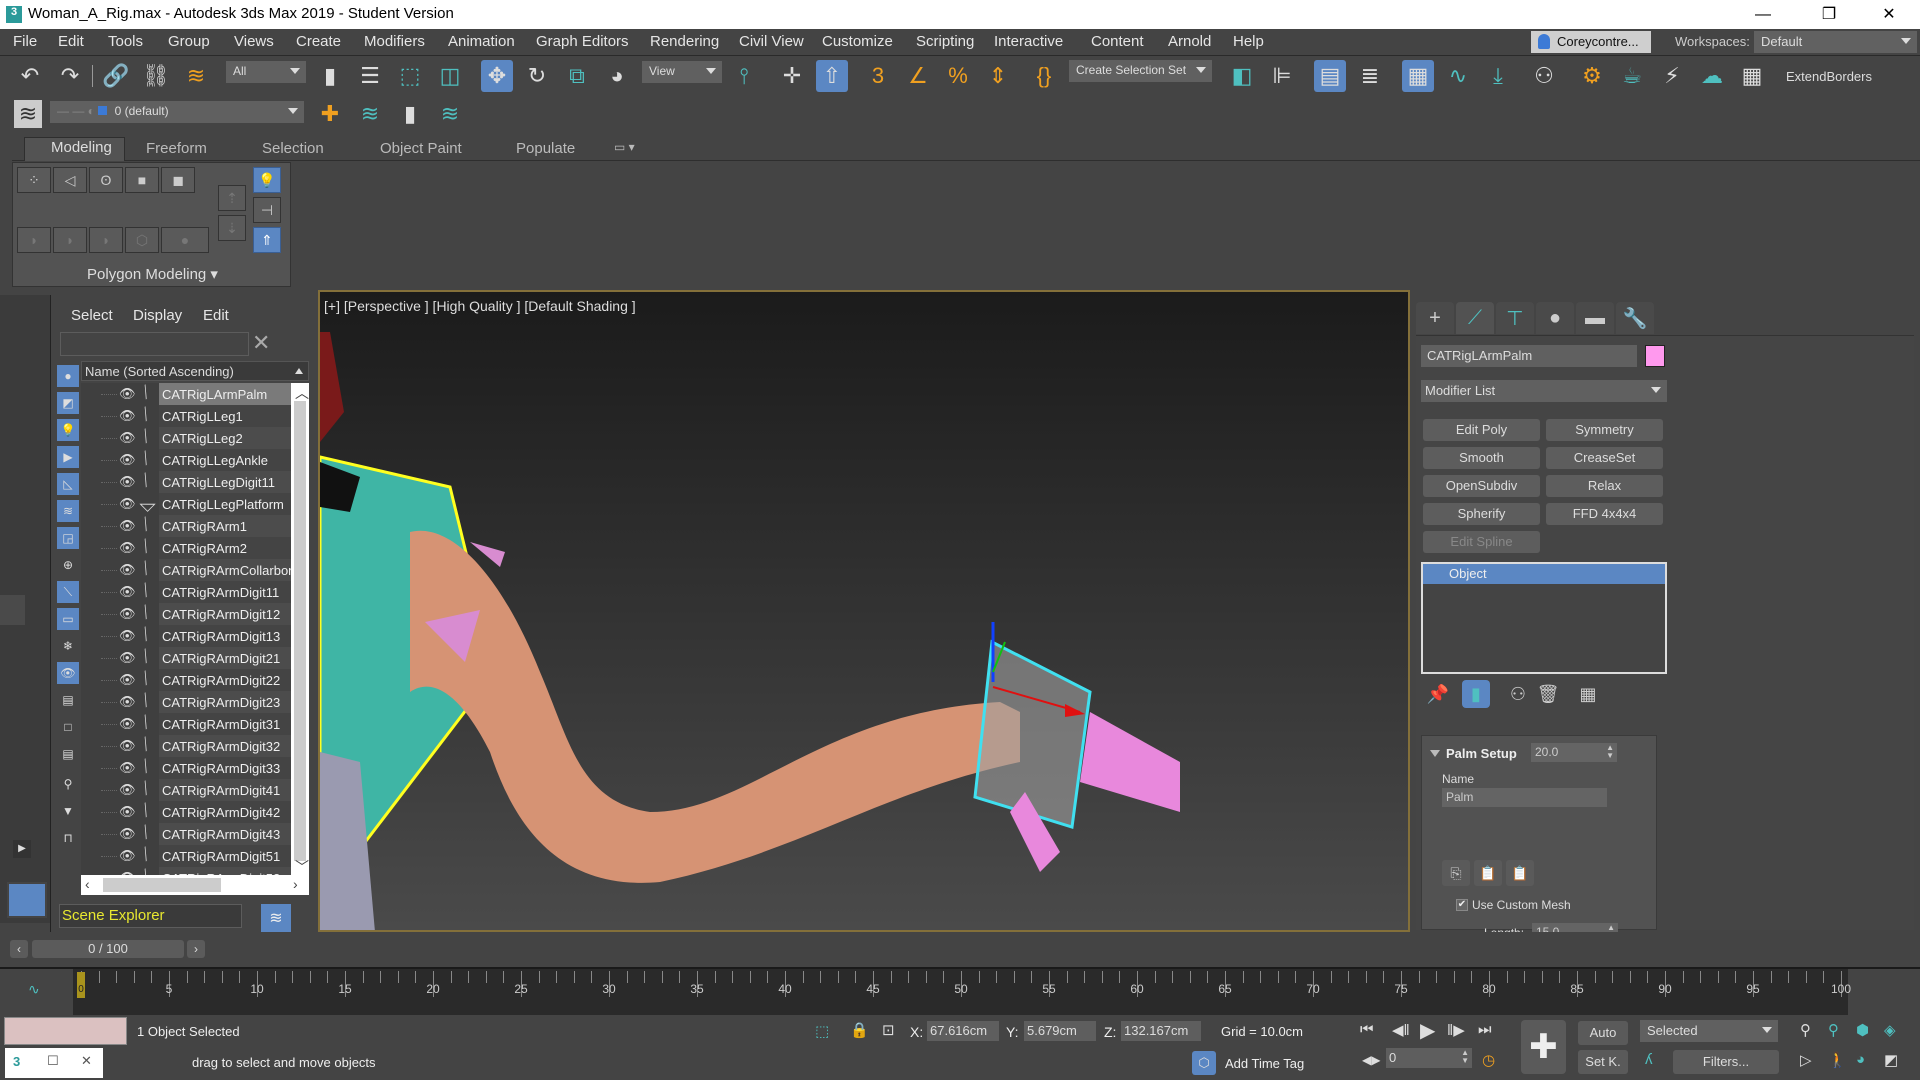 This screenshot has height=1080, width=1920. Describe the element at coordinates (1592, 76) in the screenshot. I see `render-setup-icon: ⚙` at that location.